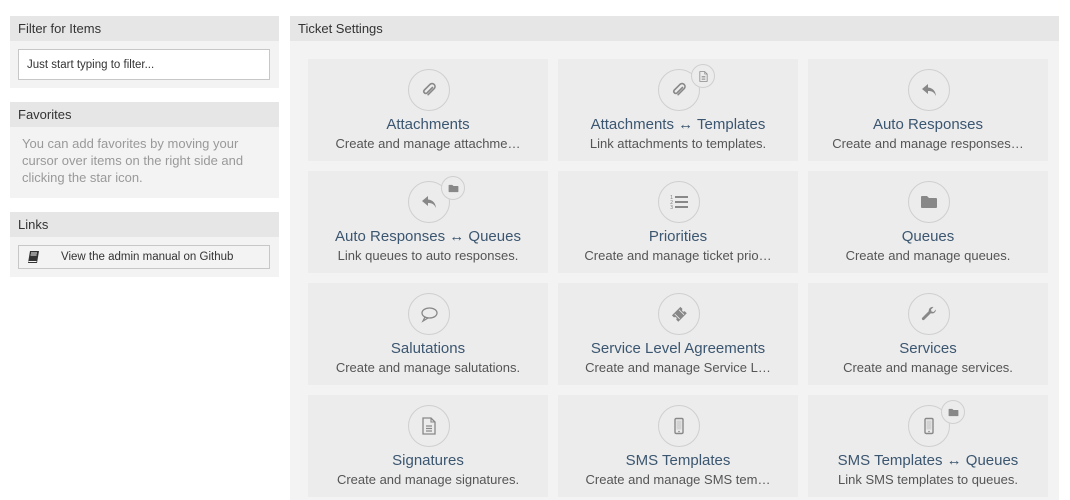 The width and height of the screenshot is (1070, 500). I want to click on filter-widget-title: Filter for Items, so click(144, 28).